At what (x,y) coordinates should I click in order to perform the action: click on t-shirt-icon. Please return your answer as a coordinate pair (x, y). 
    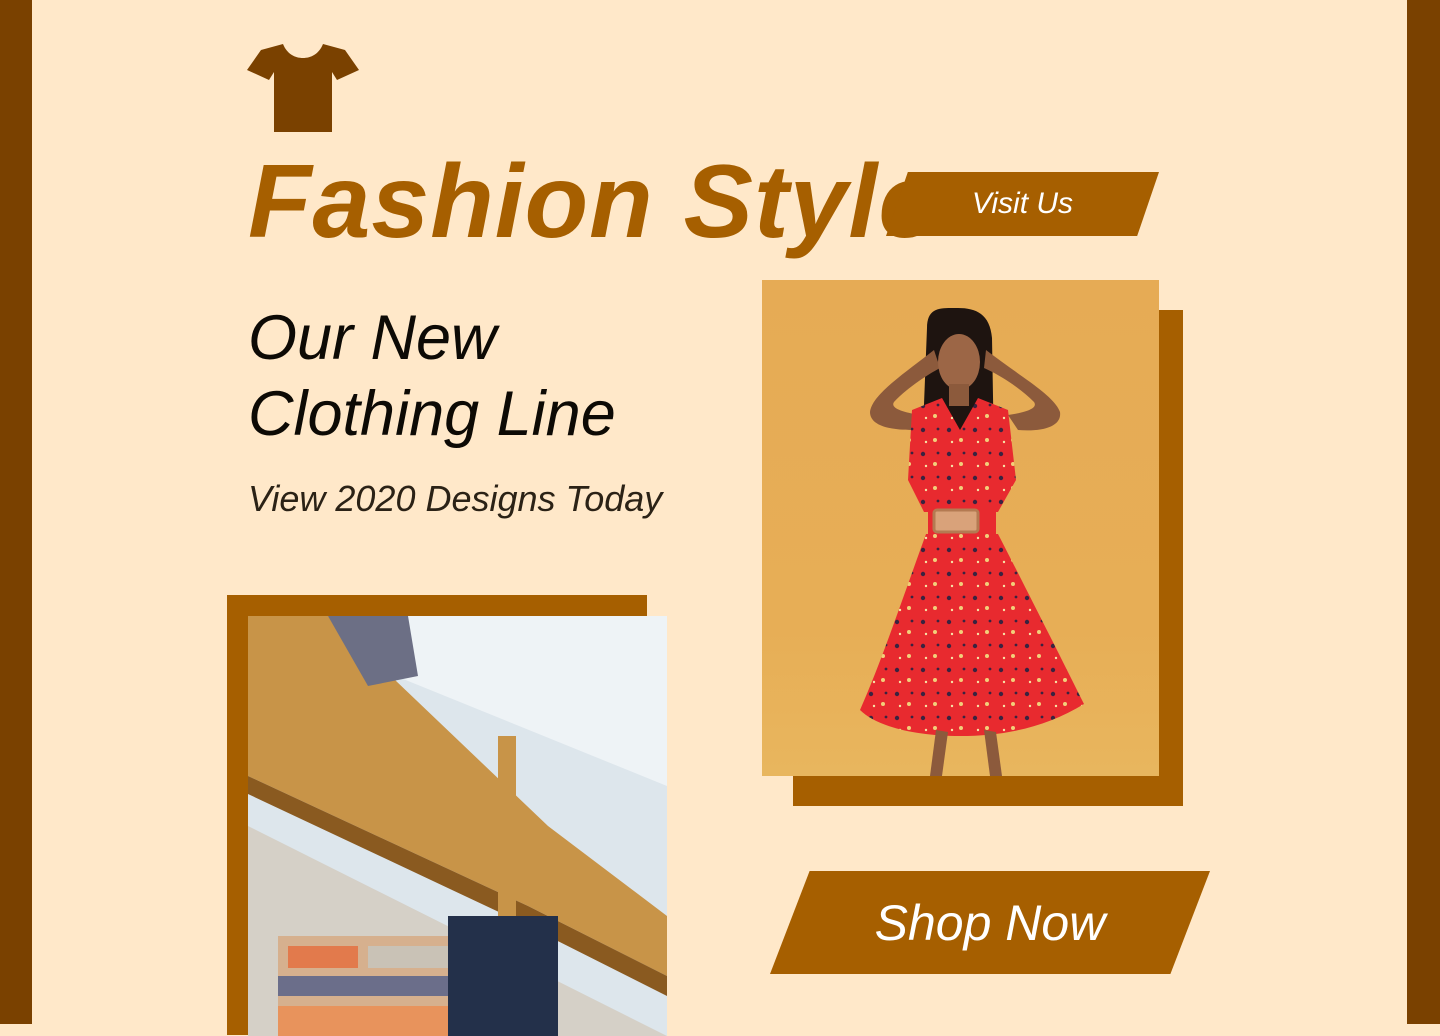
    Looking at the image, I should click on (303, 88).